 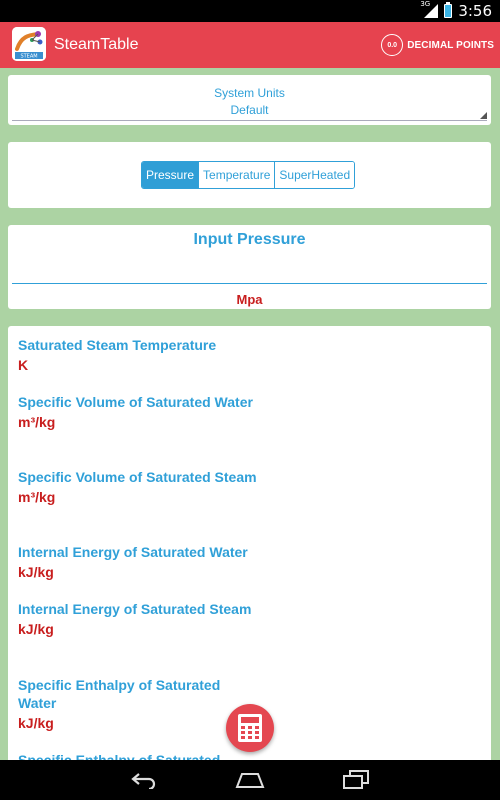 I want to click on input-pressure-title: Input Pressure, so click(x=249, y=239).